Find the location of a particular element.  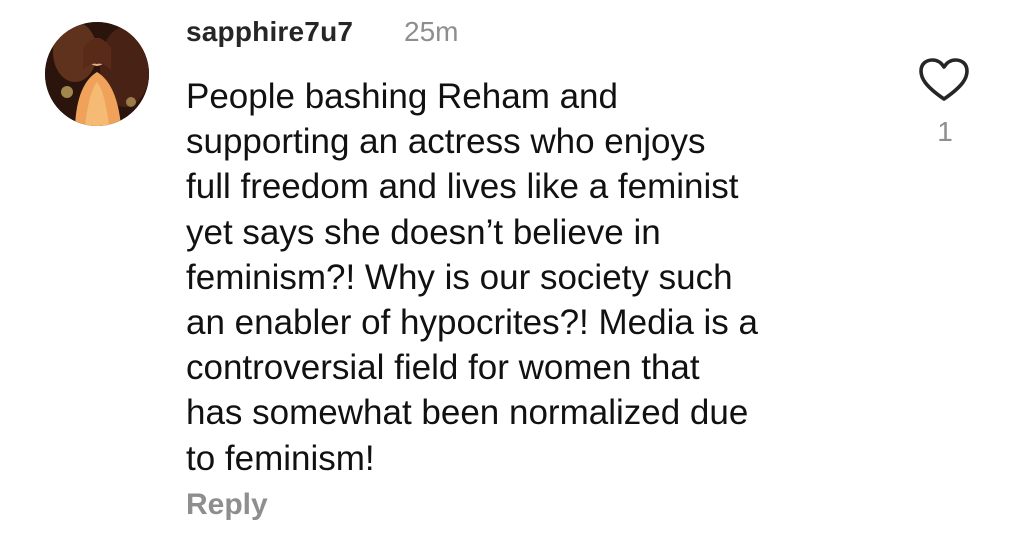

comment-line: supporting an actress who enjoys is located at coordinates (446, 142).